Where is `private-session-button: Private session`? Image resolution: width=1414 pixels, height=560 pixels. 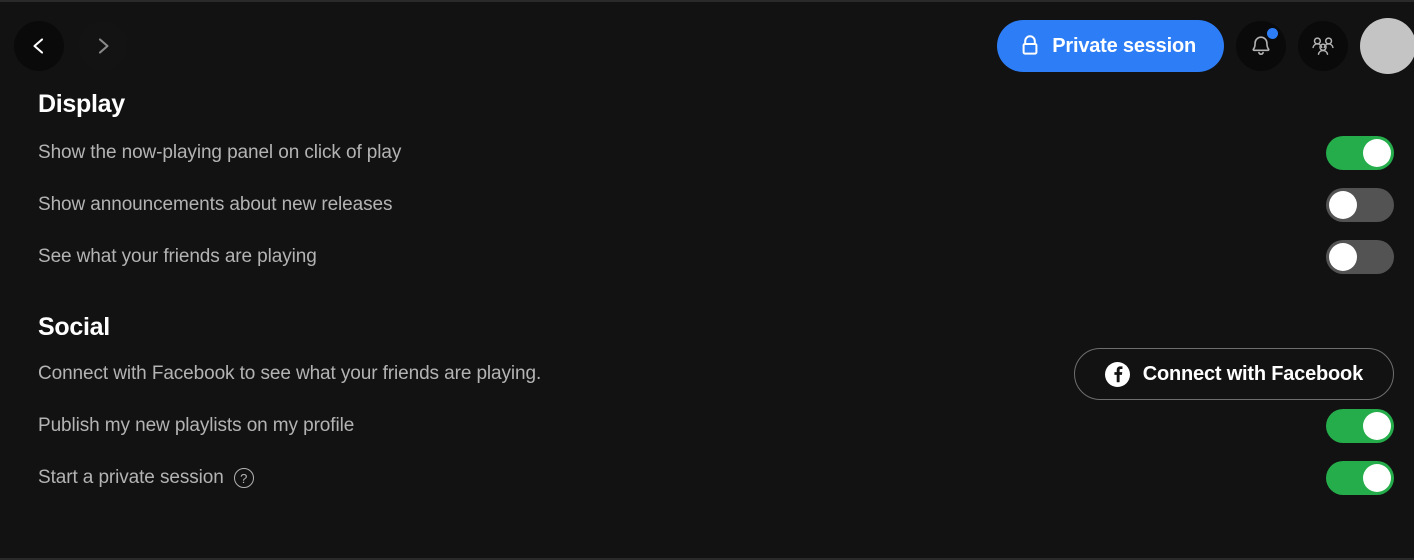
private-session-button: Private session is located at coordinates (1110, 46).